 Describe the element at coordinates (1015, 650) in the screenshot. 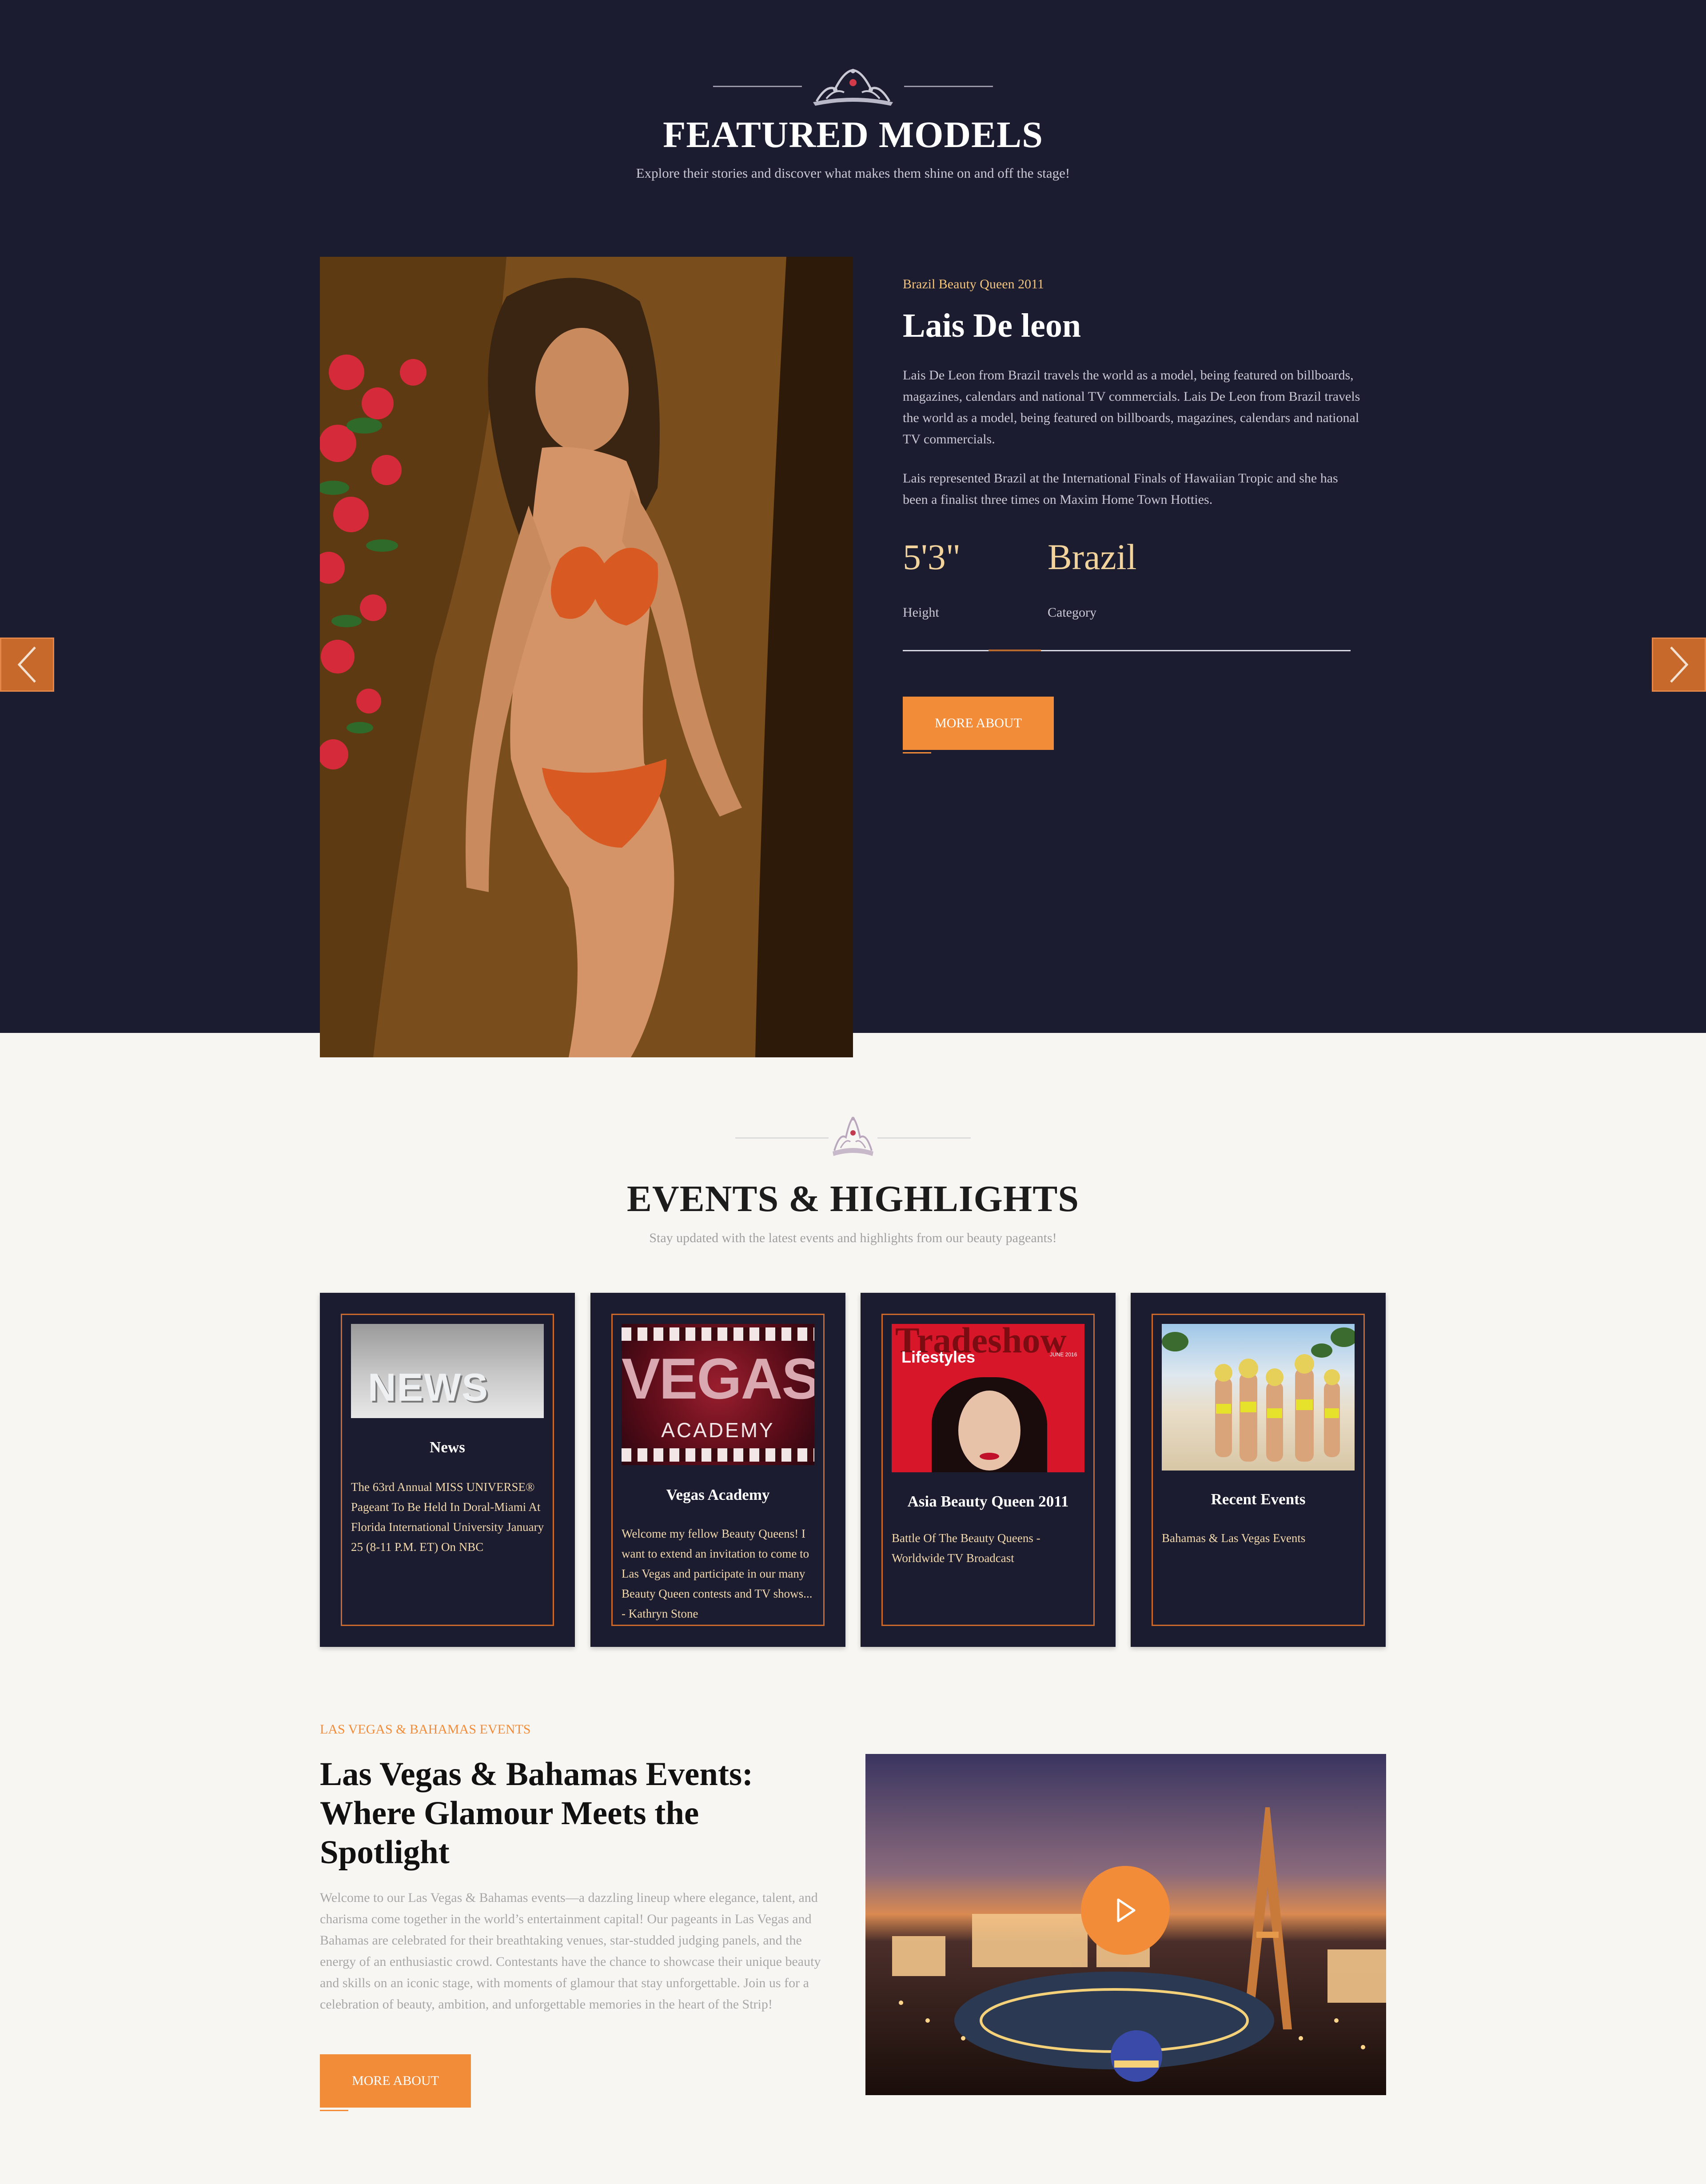

I see `progress-indicator` at that location.